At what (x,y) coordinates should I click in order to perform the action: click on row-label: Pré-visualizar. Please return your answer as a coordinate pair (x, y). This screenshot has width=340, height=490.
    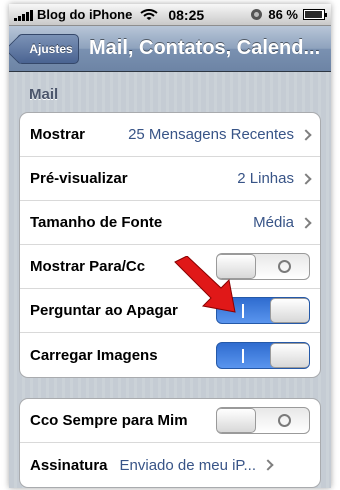
    Looking at the image, I should click on (79, 178).